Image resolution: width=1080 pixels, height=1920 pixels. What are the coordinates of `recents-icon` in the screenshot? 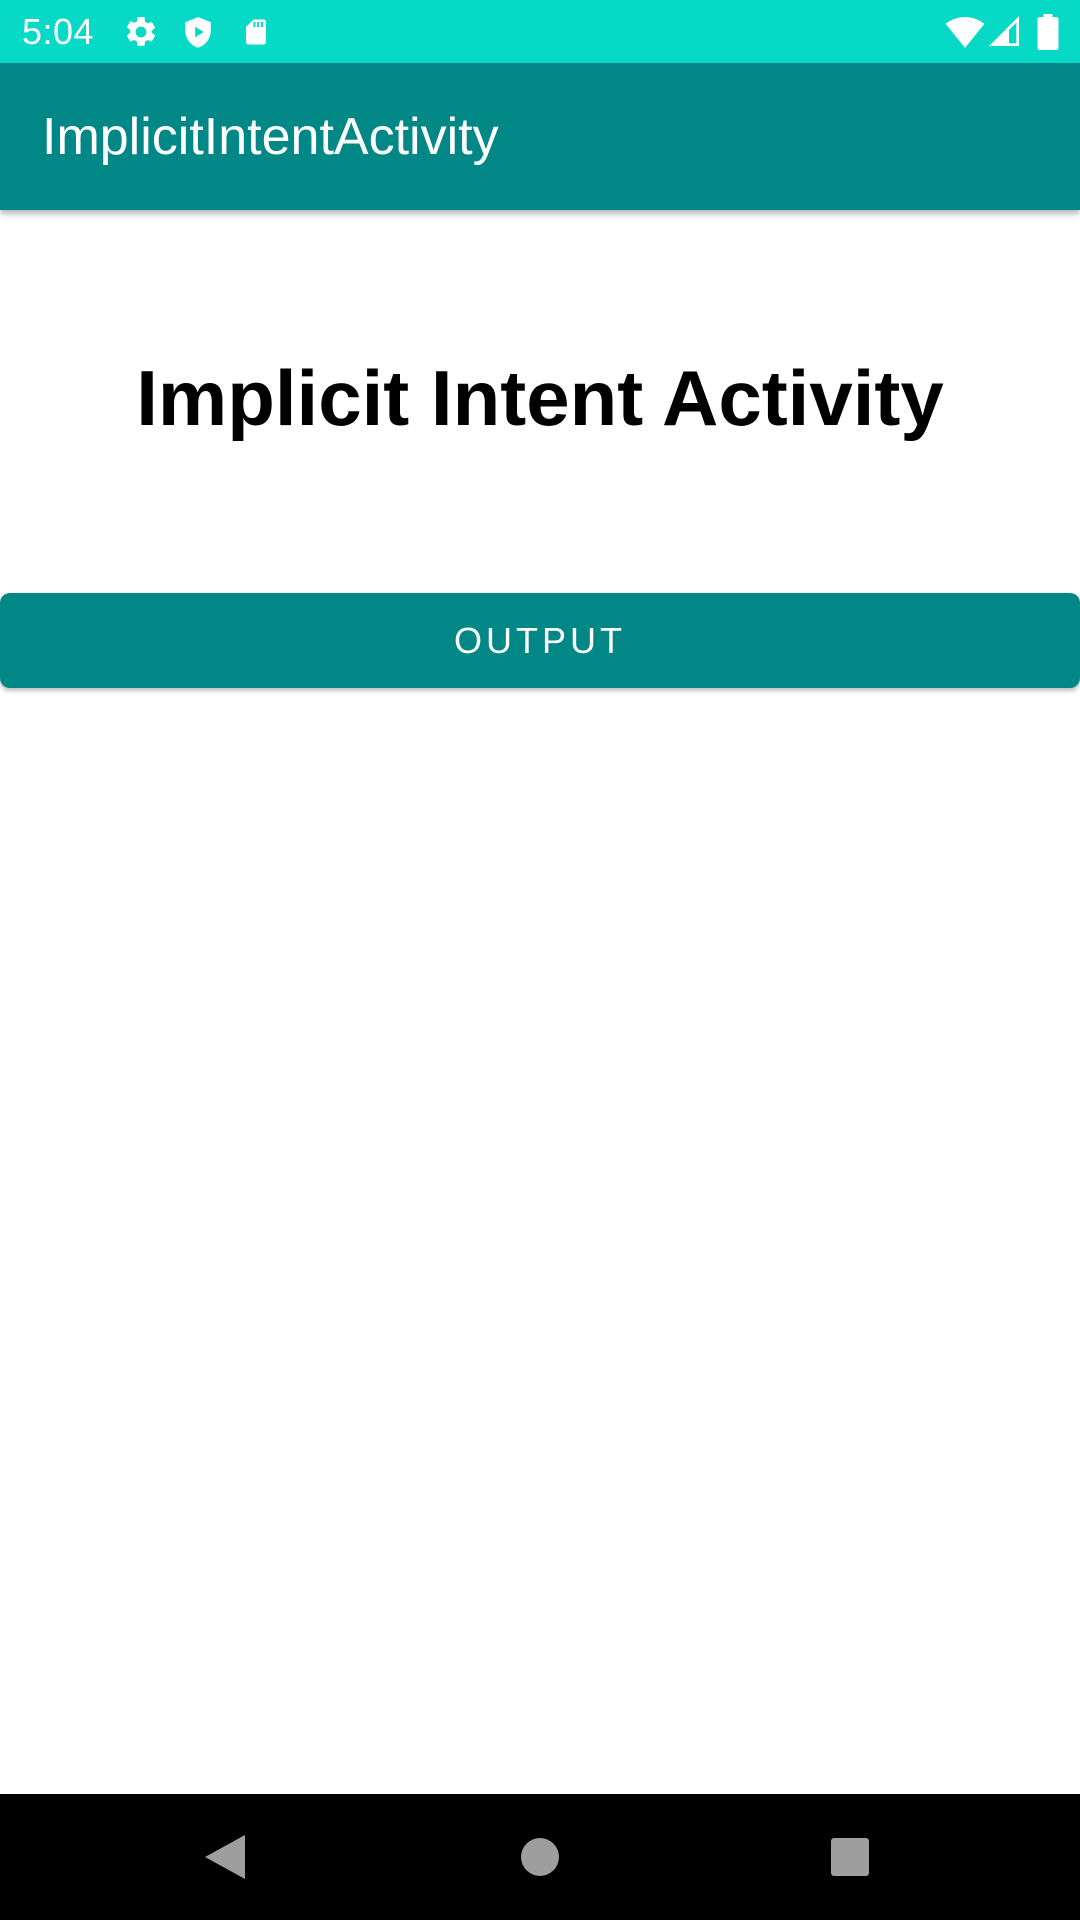 It's located at (850, 1857).